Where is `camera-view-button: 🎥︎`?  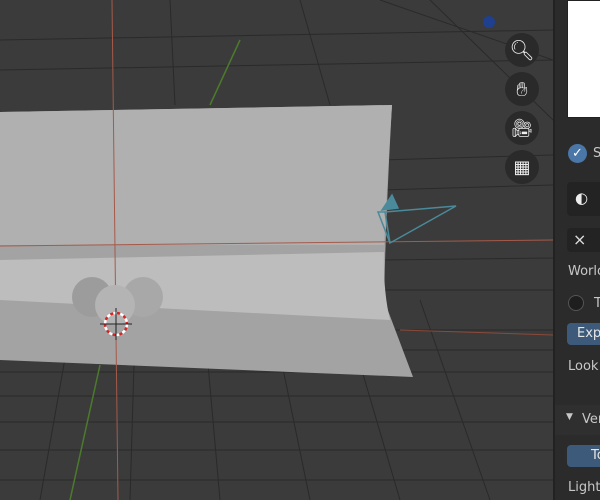 camera-view-button: 🎥︎ is located at coordinates (522, 128).